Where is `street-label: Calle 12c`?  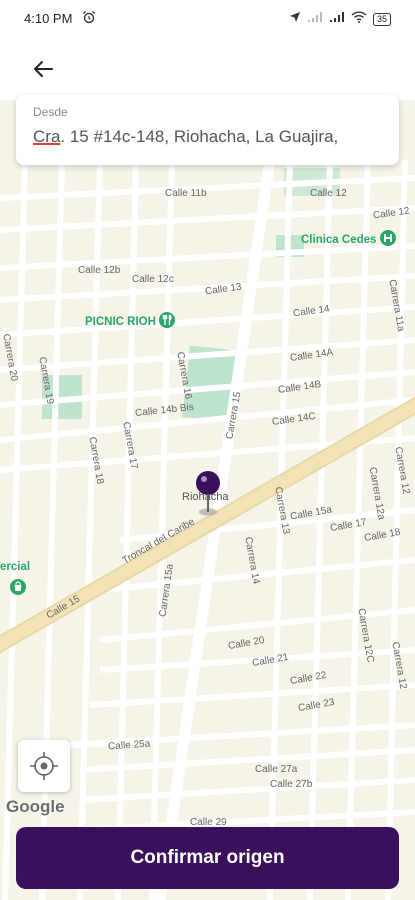
street-label: Calle 12c is located at coordinates (153, 279).